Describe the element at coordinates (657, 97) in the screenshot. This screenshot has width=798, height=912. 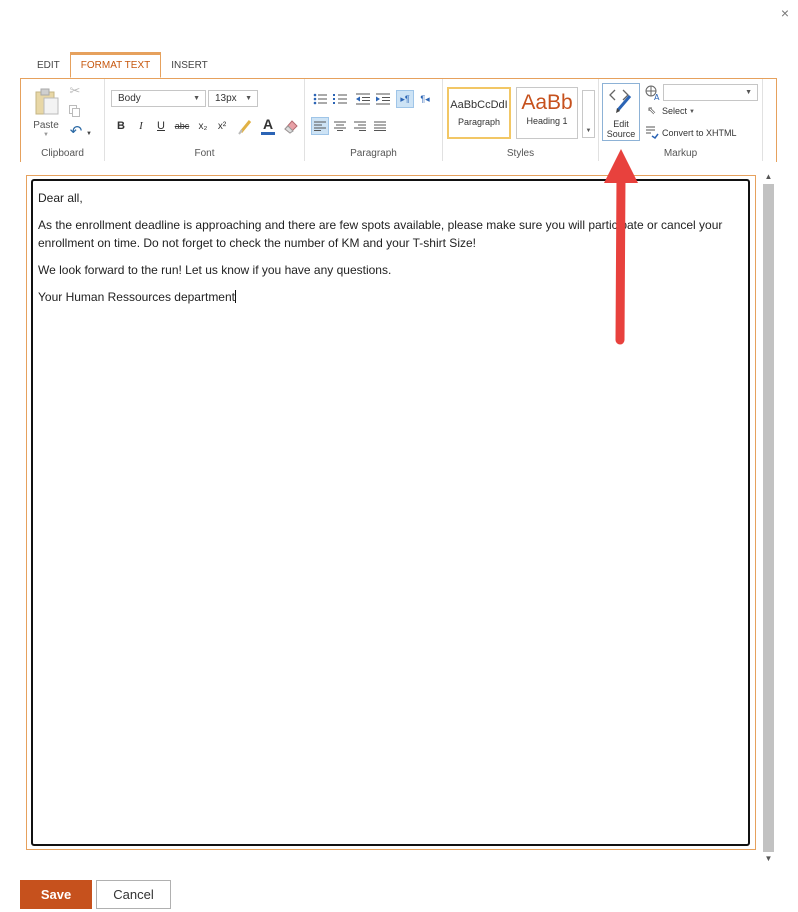
I see `svg-text: A` at that location.